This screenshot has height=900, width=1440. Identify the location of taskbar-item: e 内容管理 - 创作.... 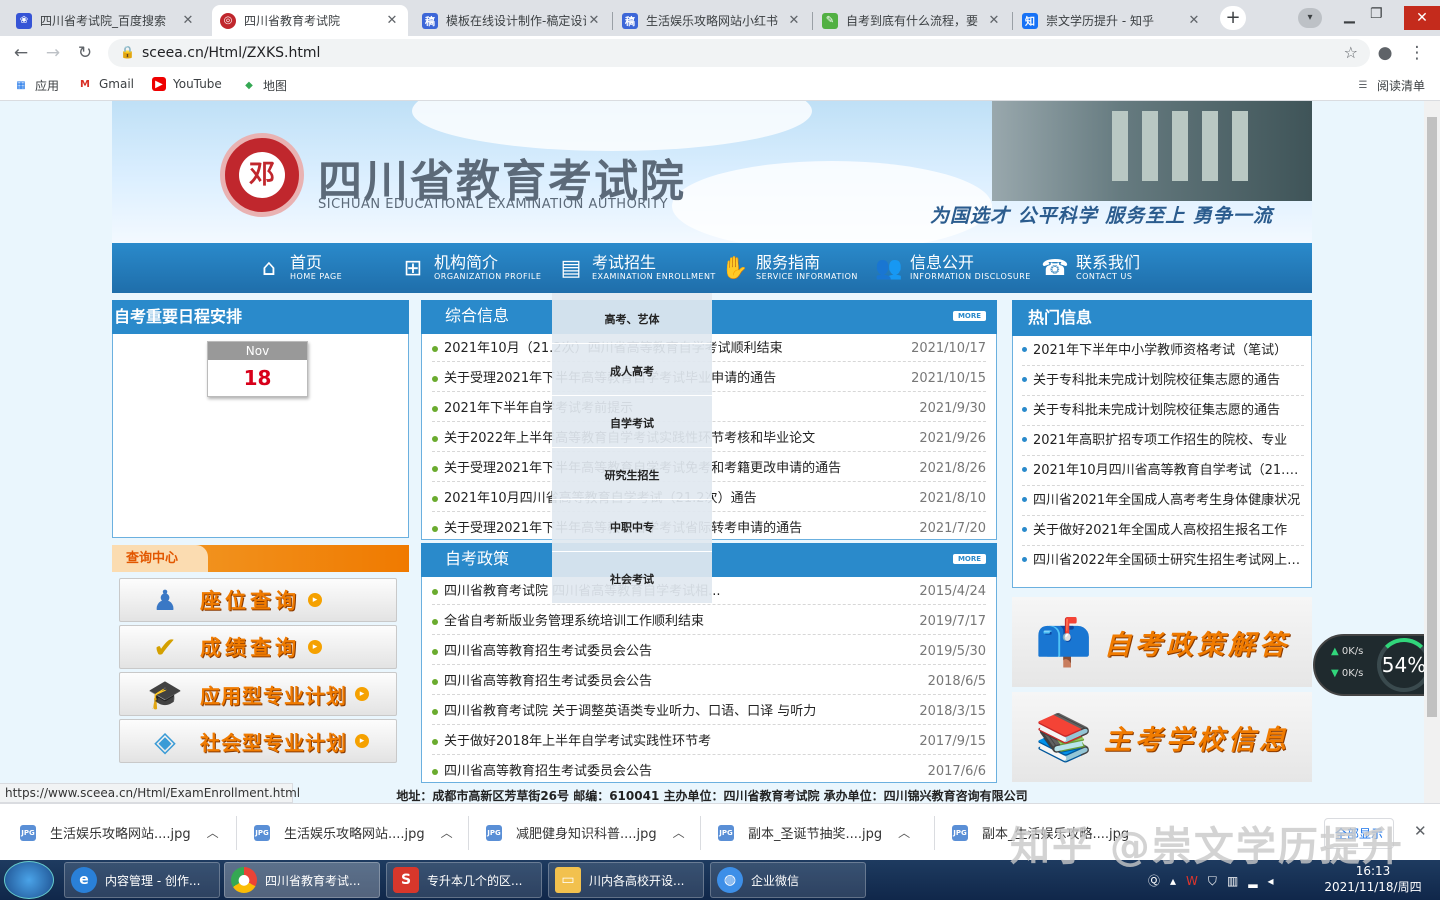
(142, 880).